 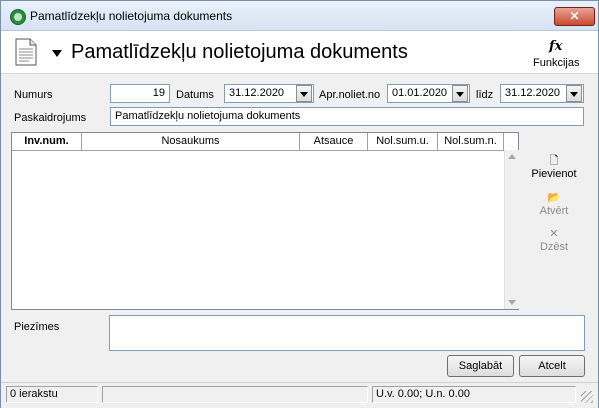 I want to click on status-totals: U.v. 0.00; U.n. 0.00, so click(x=474, y=394).